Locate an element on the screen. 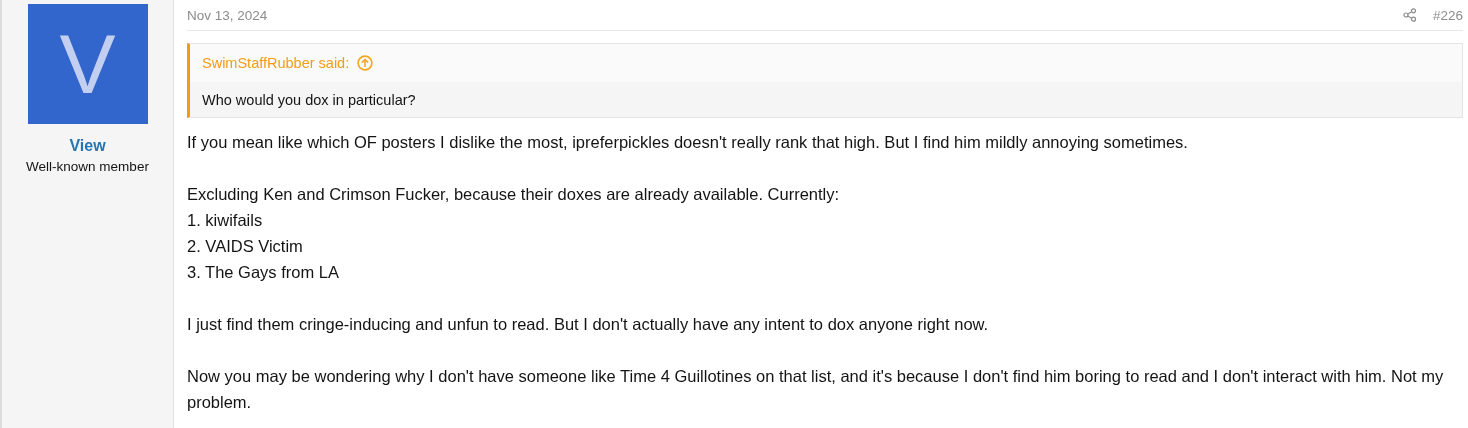  username-link: View is located at coordinates (87, 146).